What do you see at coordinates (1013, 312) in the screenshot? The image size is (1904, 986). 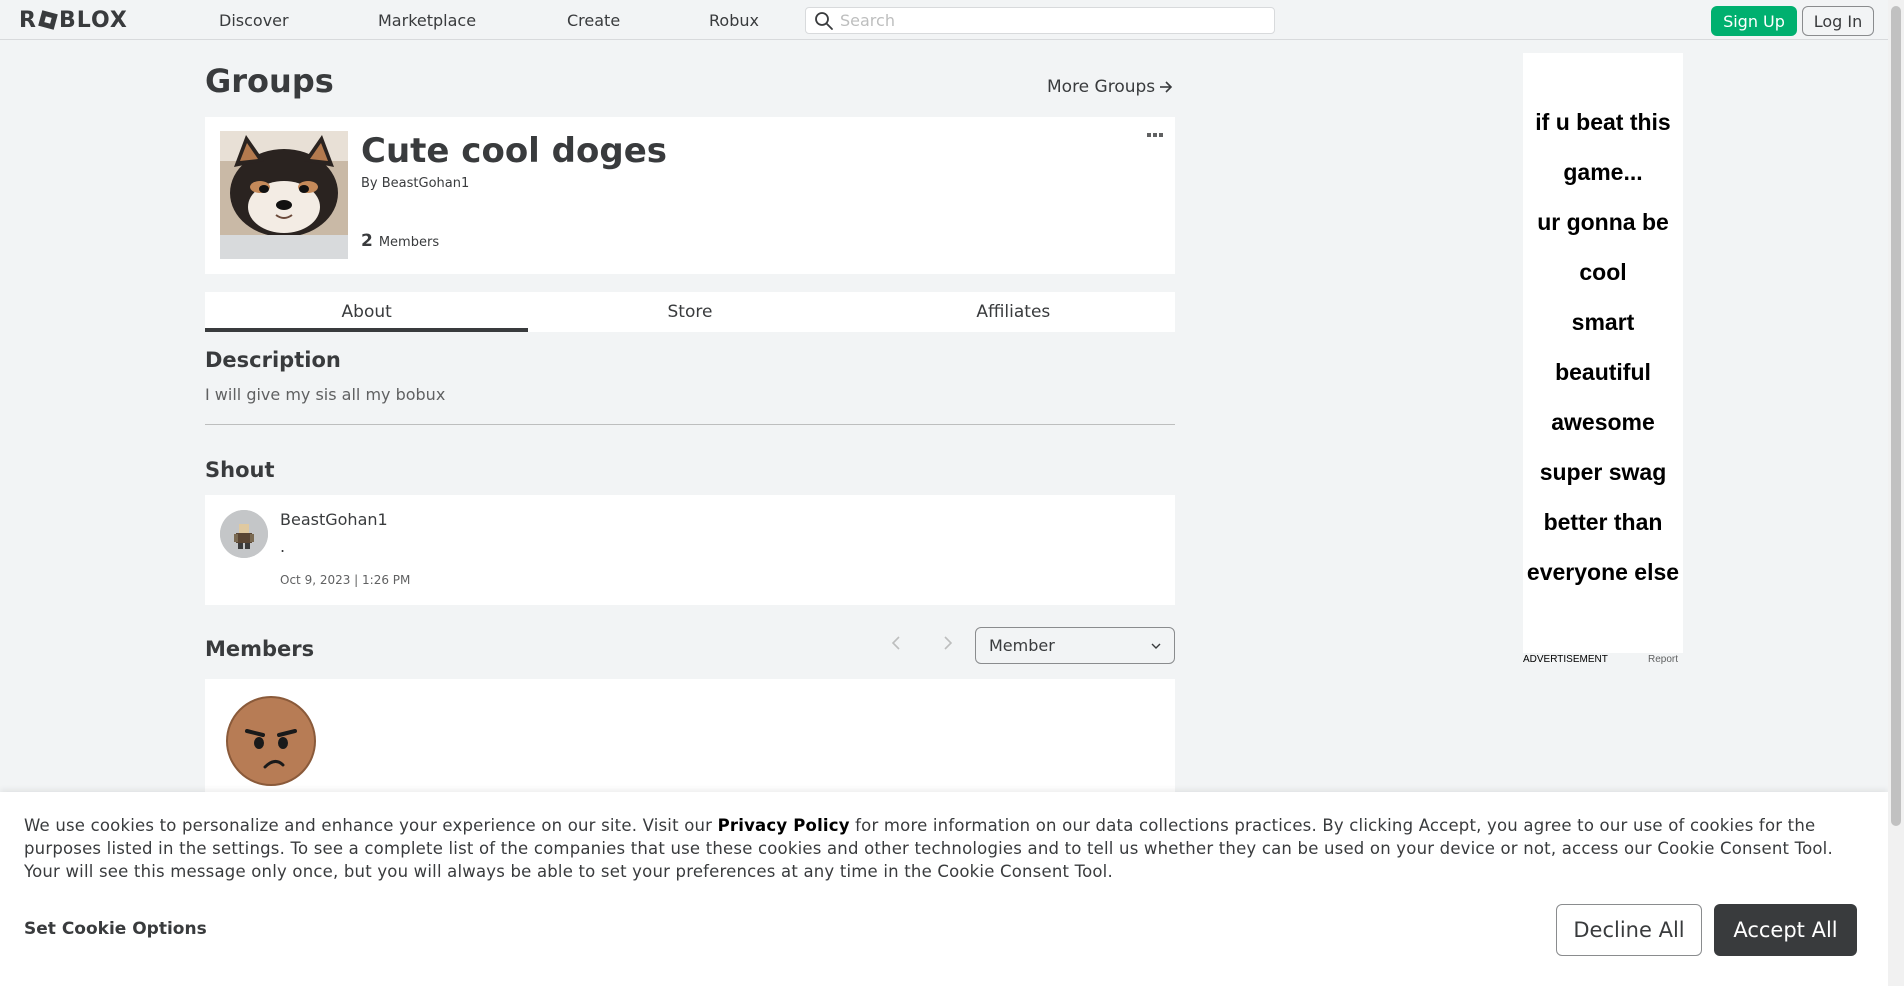 I see `tab-affiliates: Affiliates` at bounding box center [1013, 312].